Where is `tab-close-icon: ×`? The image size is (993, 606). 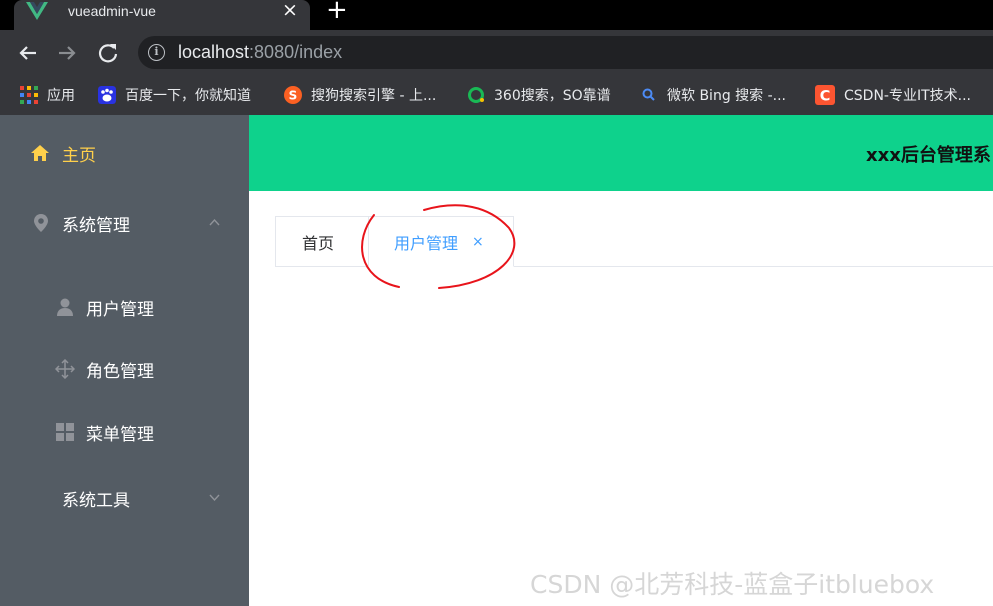 tab-close-icon: × is located at coordinates (290, 10).